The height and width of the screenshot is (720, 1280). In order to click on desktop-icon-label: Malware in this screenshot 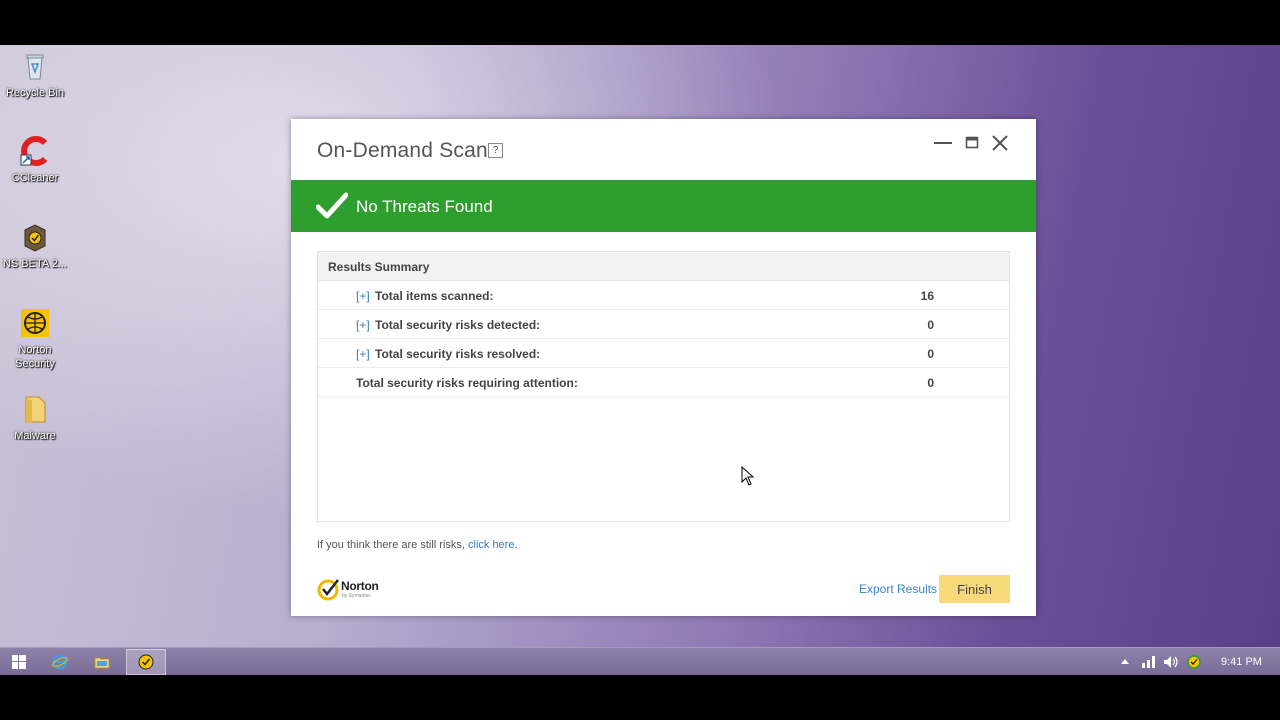, I will do `click(35, 436)`.